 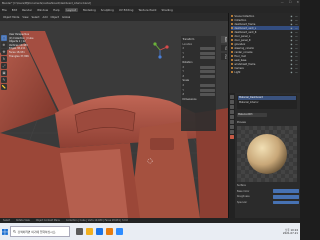 I want to click on close-button: ✕, so click(x=297, y=2).